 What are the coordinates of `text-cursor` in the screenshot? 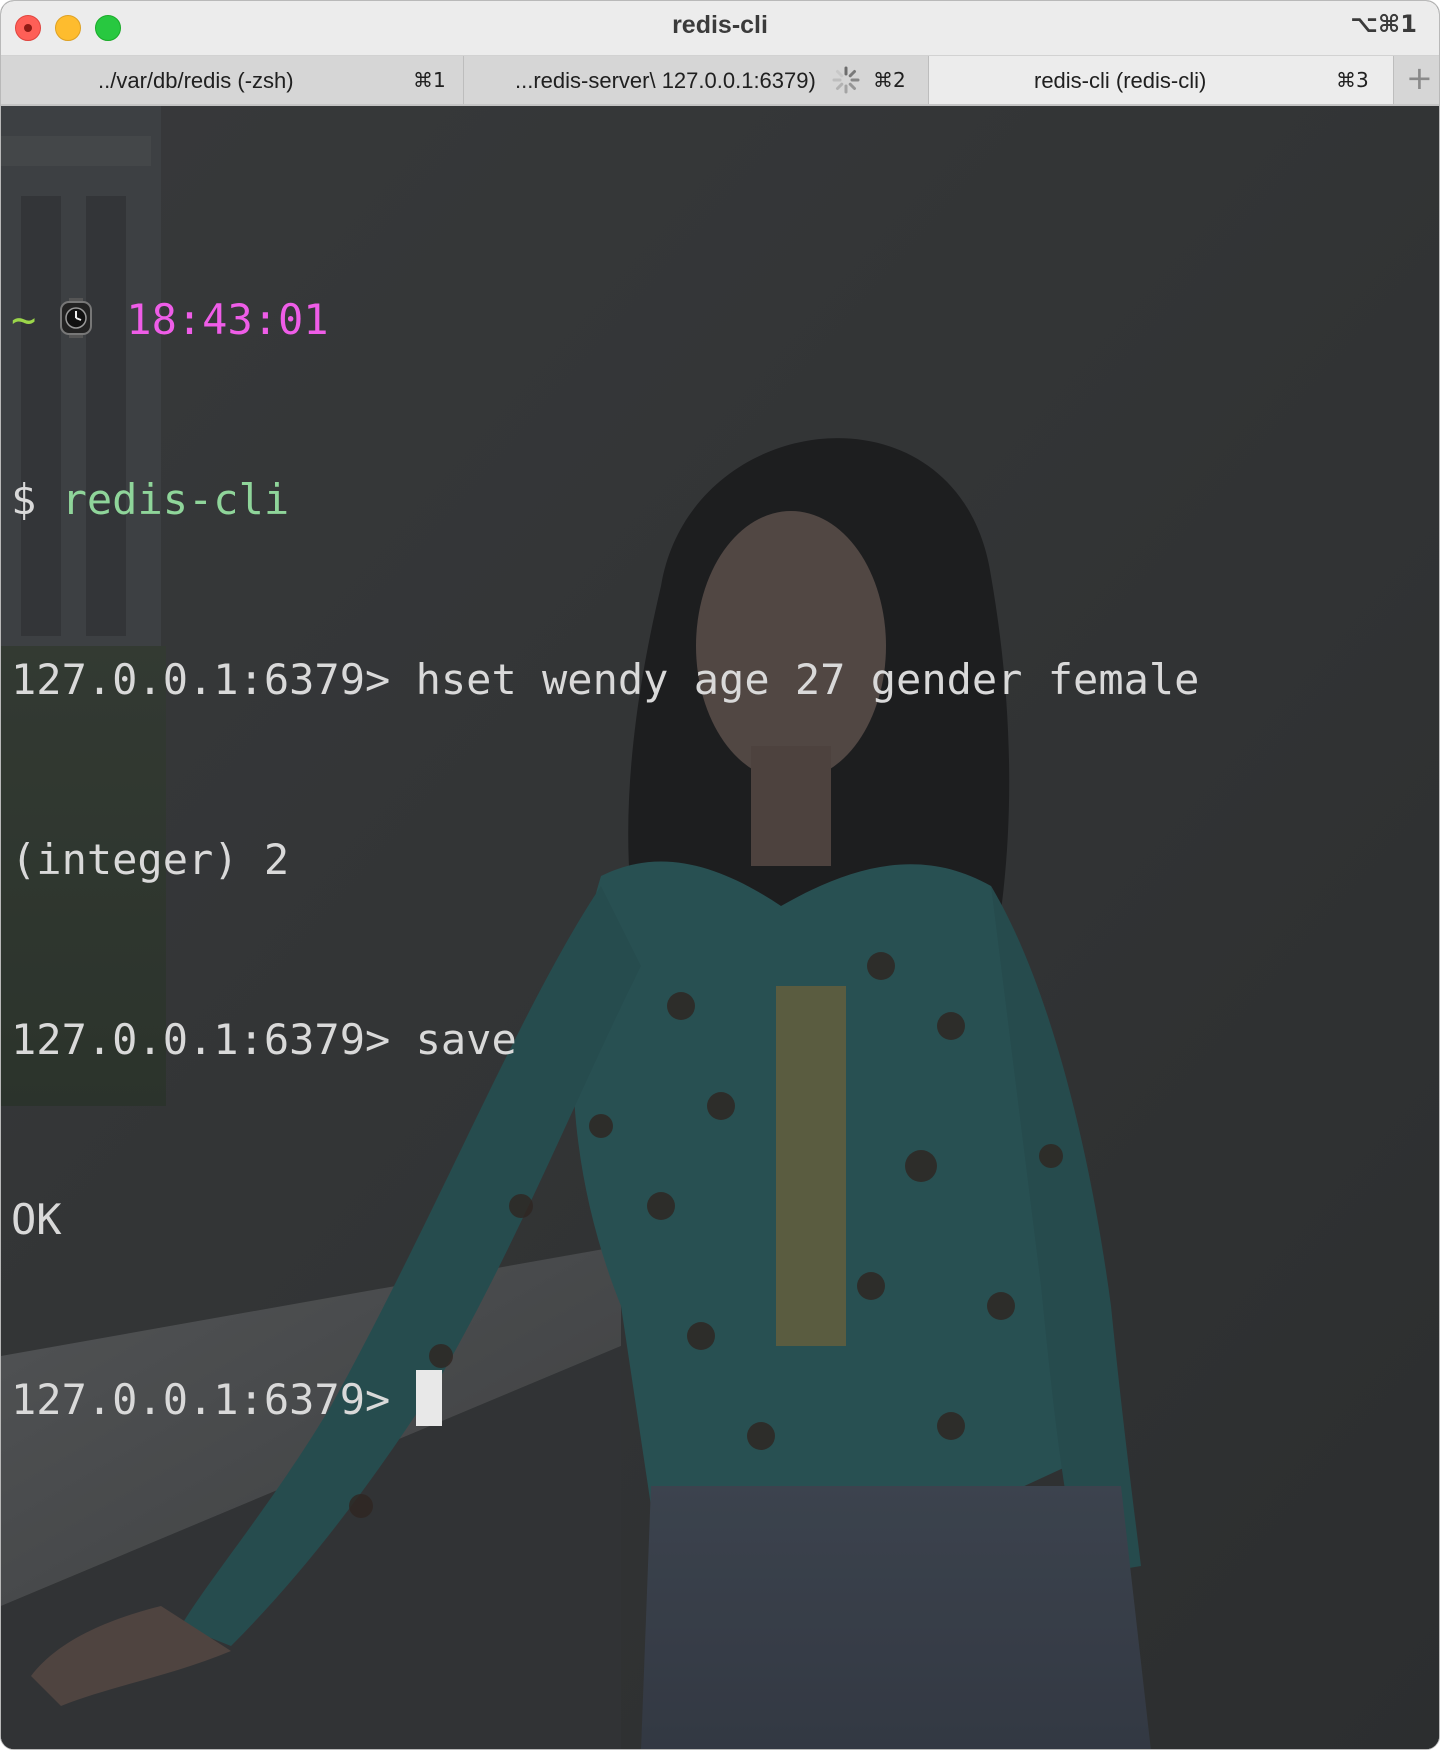 It's located at (428, 1398).